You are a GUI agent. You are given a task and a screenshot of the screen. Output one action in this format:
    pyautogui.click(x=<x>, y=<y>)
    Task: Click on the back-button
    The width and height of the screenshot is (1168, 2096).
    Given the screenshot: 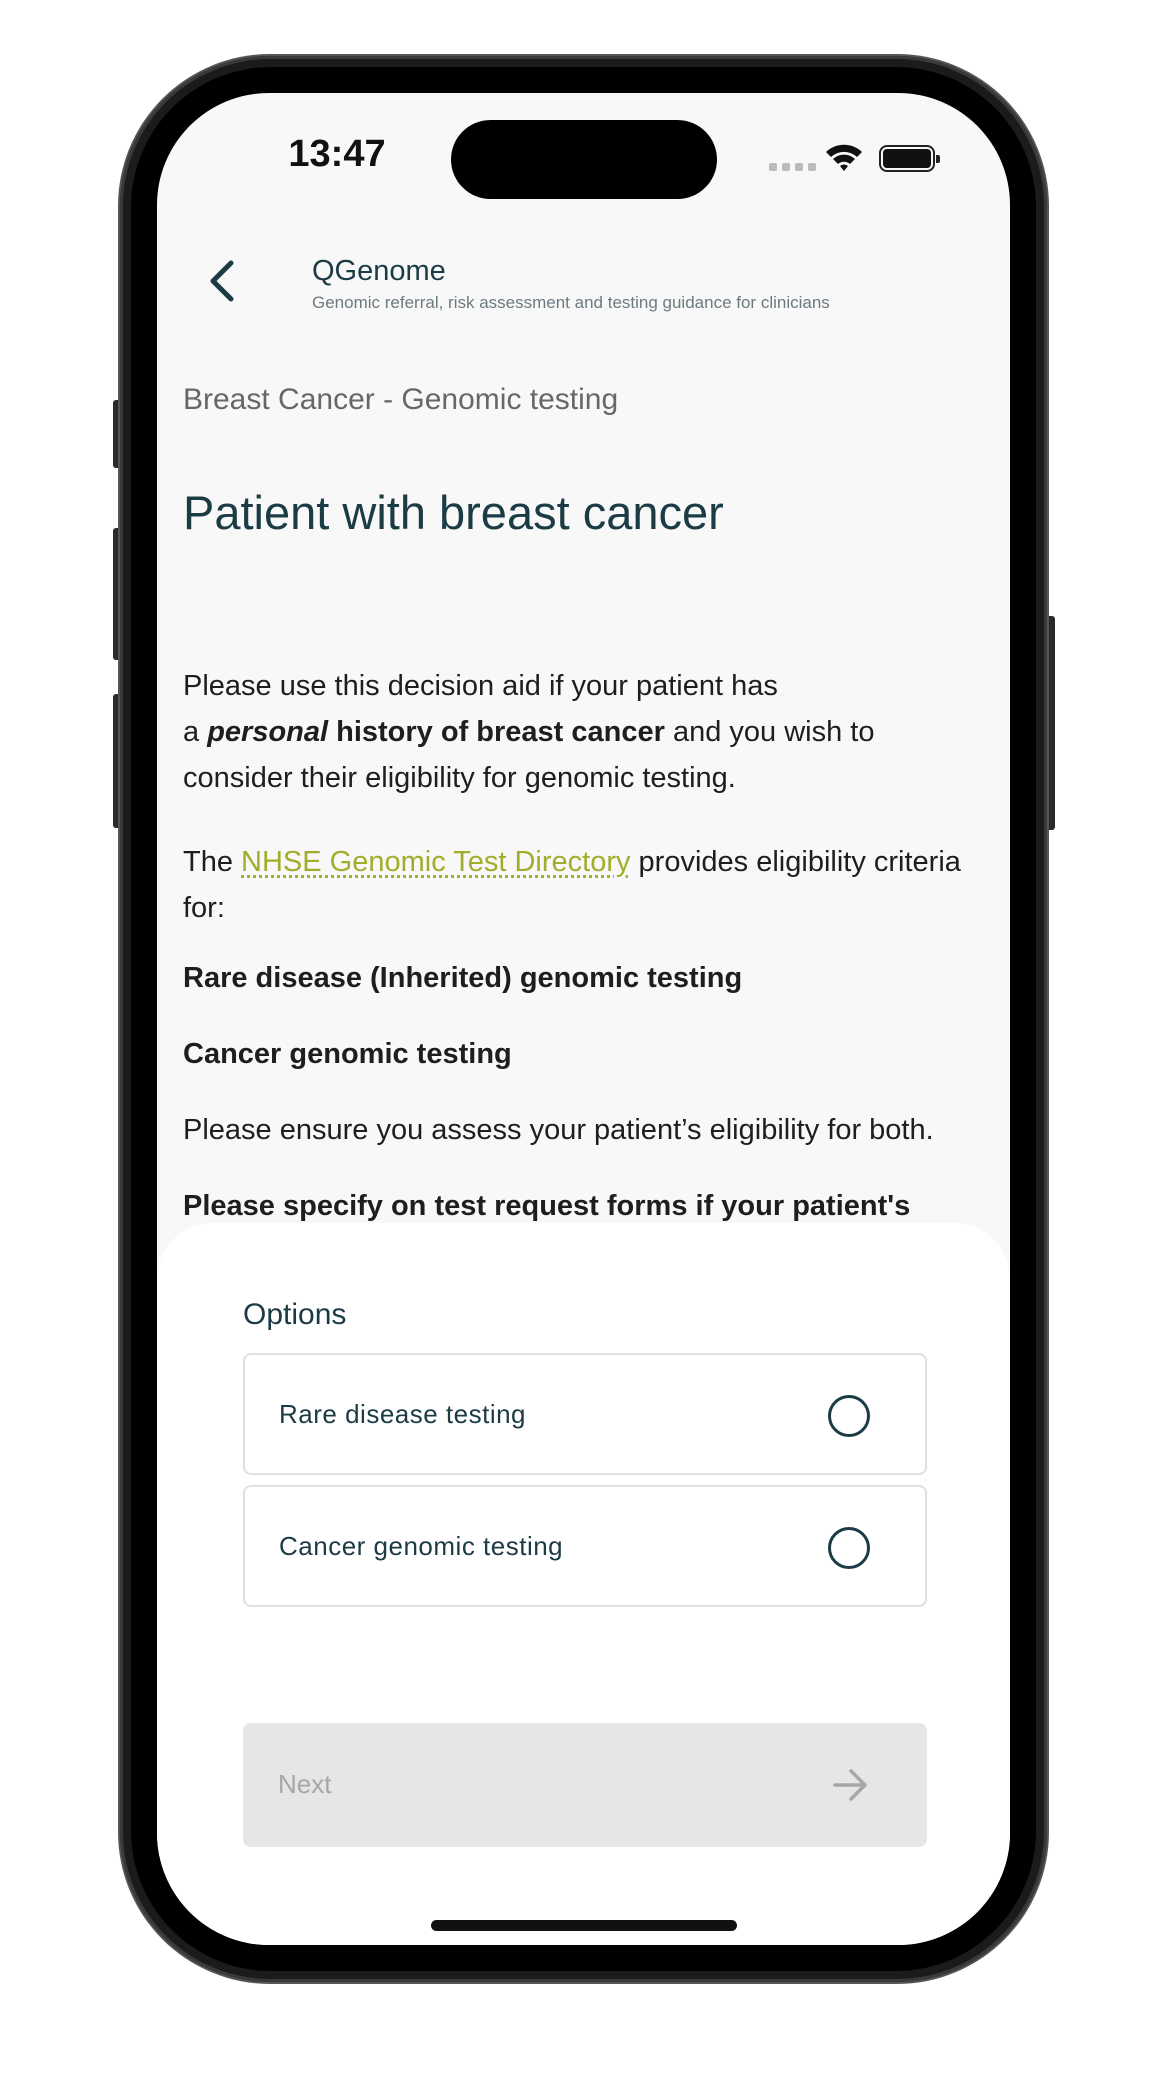 What is the action you would take?
    pyautogui.click(x=222, y=281)
    